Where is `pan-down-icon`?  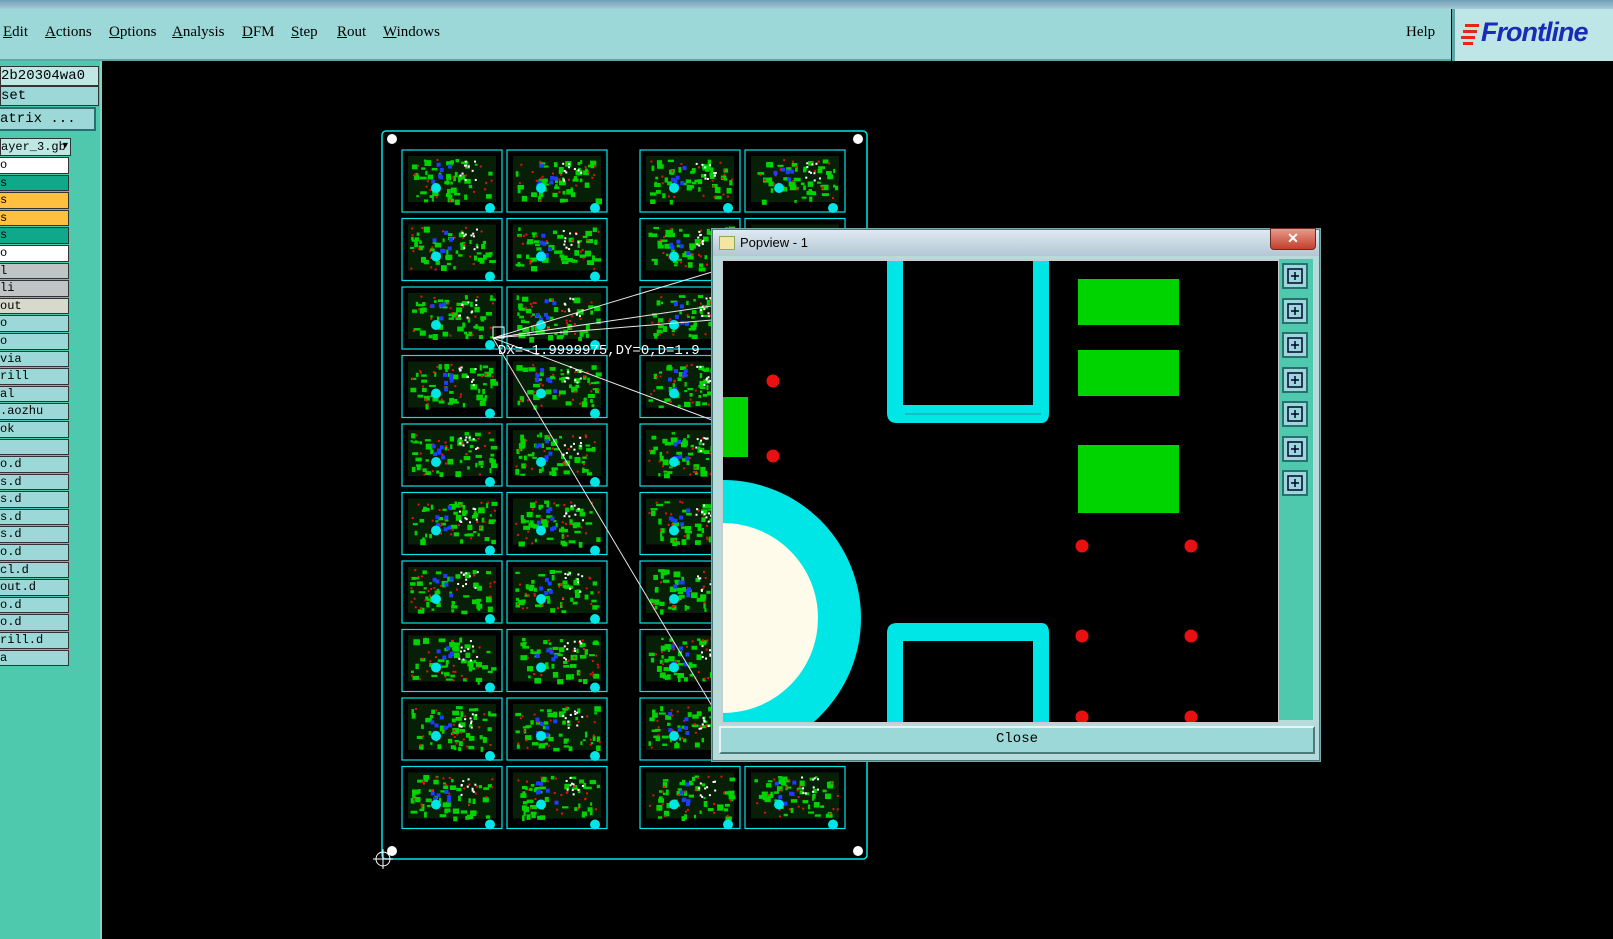 pan-down-icon is located at coordinates (1295, 345).